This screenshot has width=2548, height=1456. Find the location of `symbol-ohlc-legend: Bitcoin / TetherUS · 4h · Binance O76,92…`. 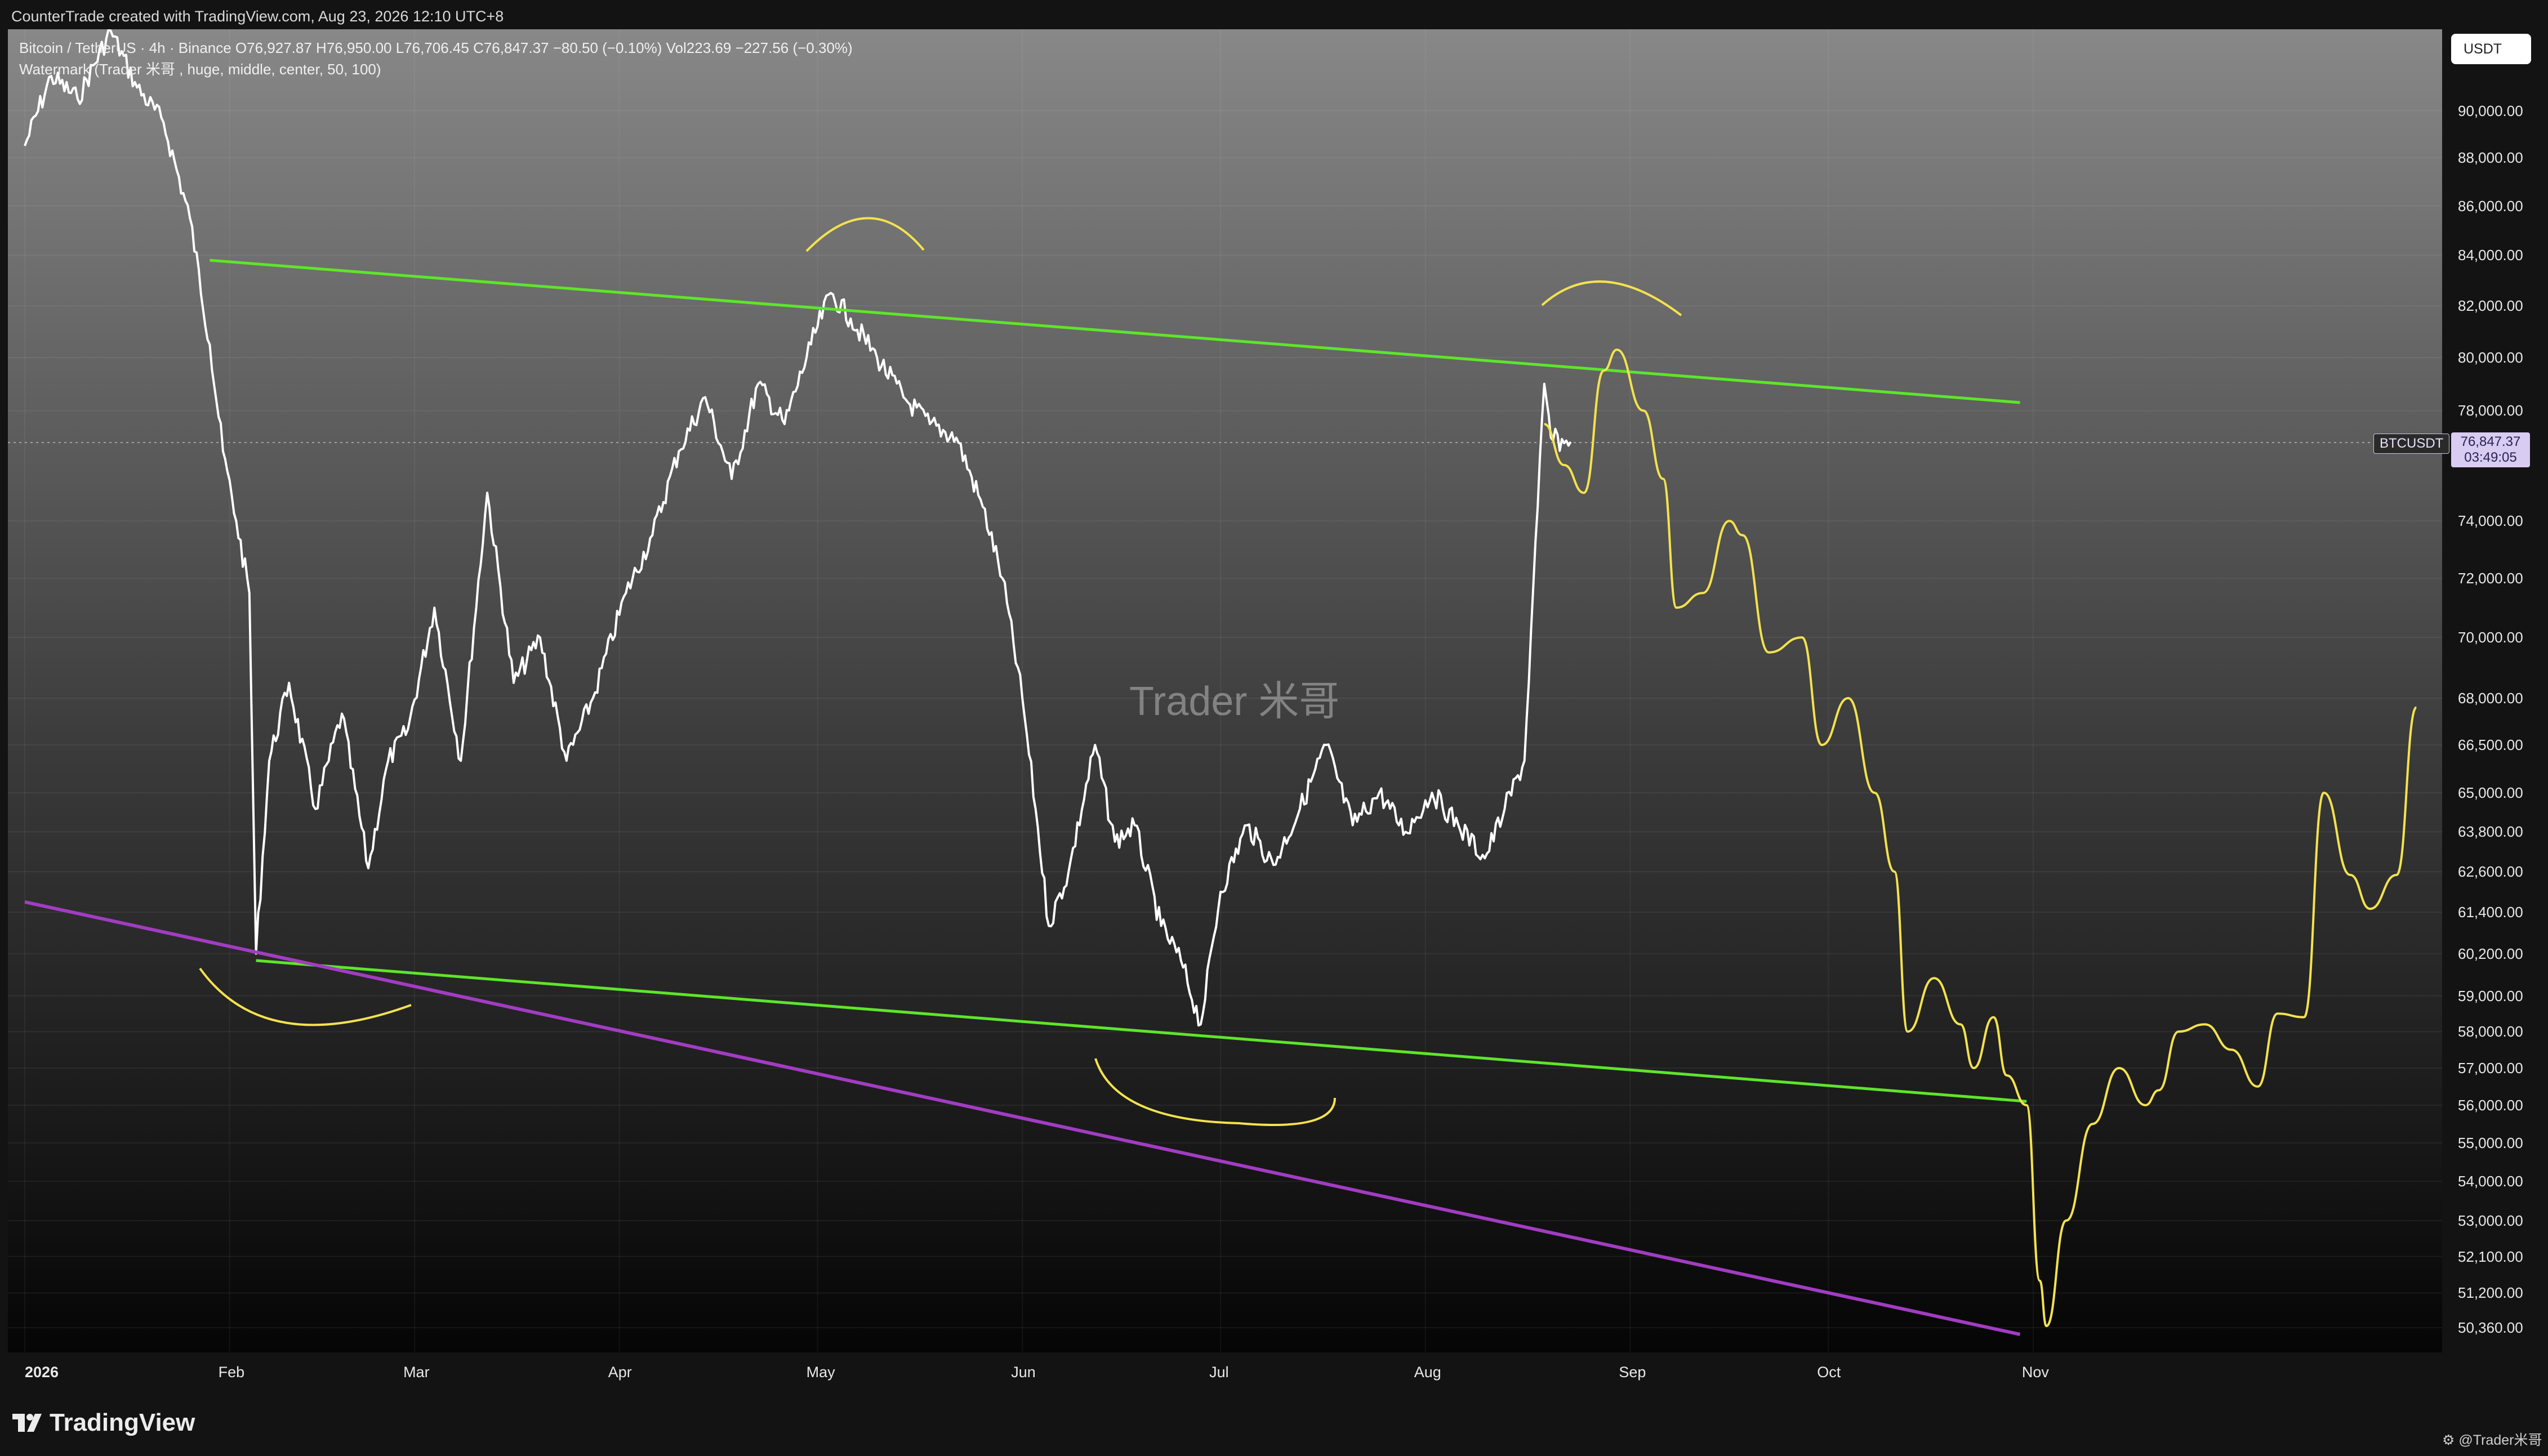

symbol-ohlc-legend: Bitcoin / TetherUS · 4h · Binance O76,92… is located at coordinates (436, 48).